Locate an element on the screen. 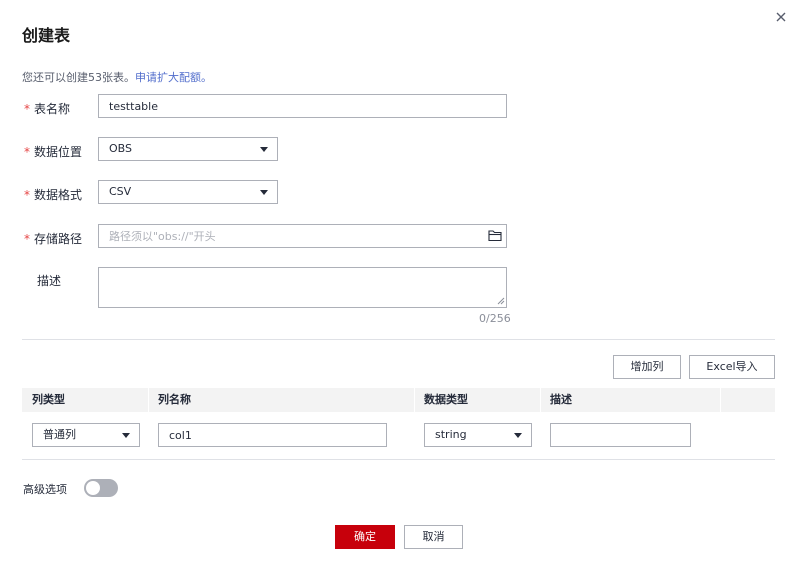 Image resolution: width=800 pixels, height=577 pixels. description-textarea is located at coordinates (302, 287).